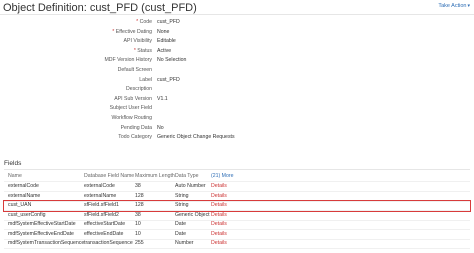  What do you see at coordinates (101, 205) in the screenshot?
I see `database-field-name: sfField.sfField1` at bounding box center [101, 205].